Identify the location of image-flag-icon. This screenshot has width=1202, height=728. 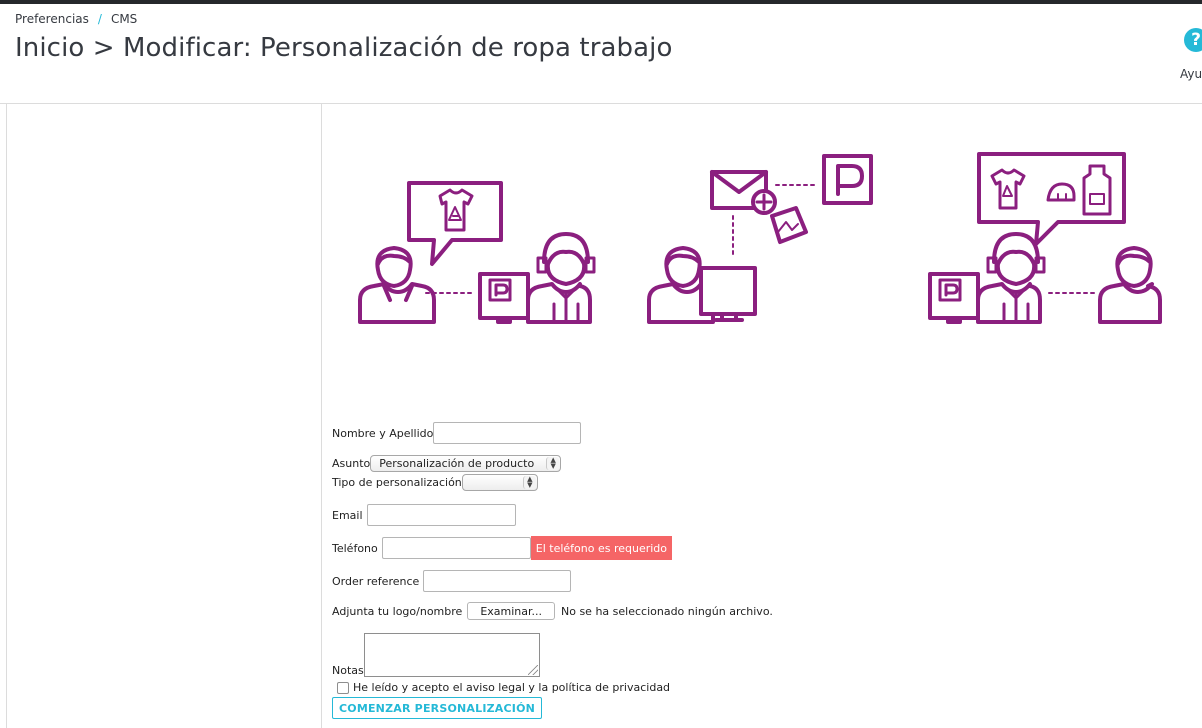
(789, 225).